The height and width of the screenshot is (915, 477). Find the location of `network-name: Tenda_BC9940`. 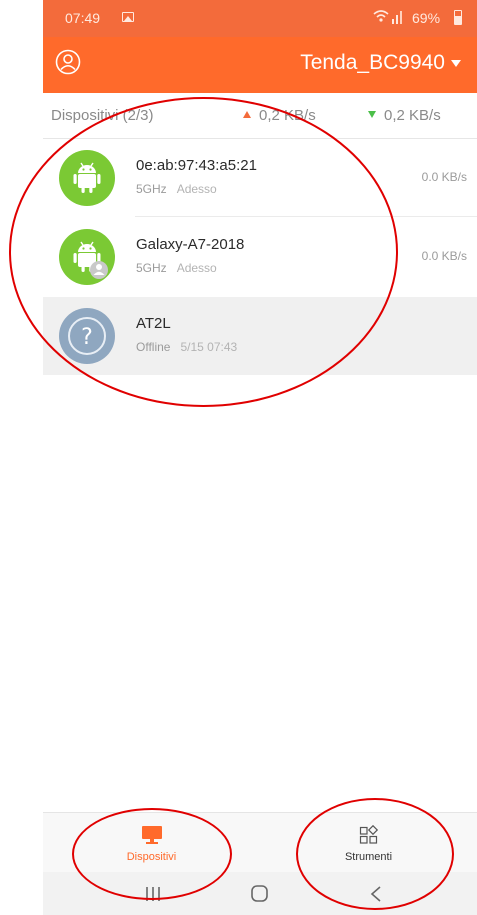

network-name: Tenda_BC9940 is located at coordinates (372, 62).